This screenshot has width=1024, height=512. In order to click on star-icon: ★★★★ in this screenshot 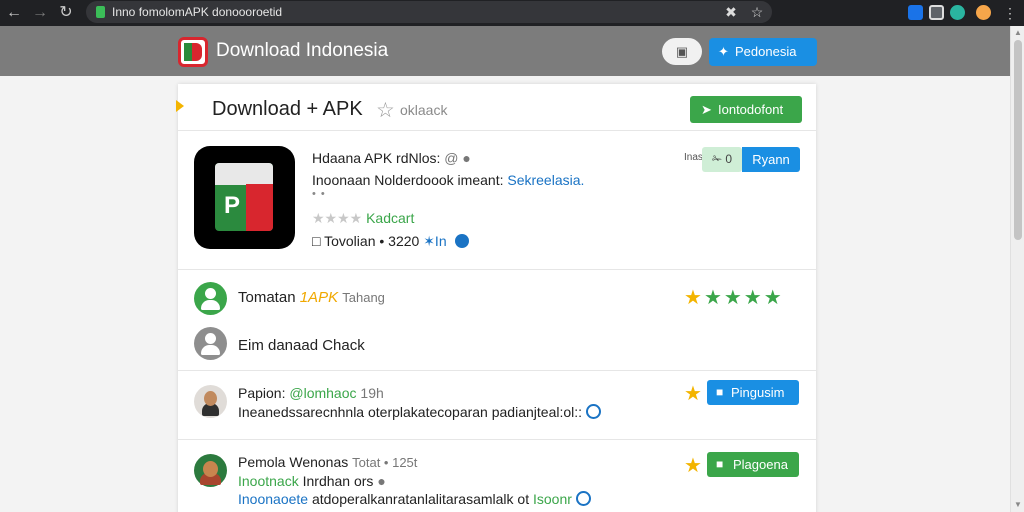, I will do `click(743, 298)`.